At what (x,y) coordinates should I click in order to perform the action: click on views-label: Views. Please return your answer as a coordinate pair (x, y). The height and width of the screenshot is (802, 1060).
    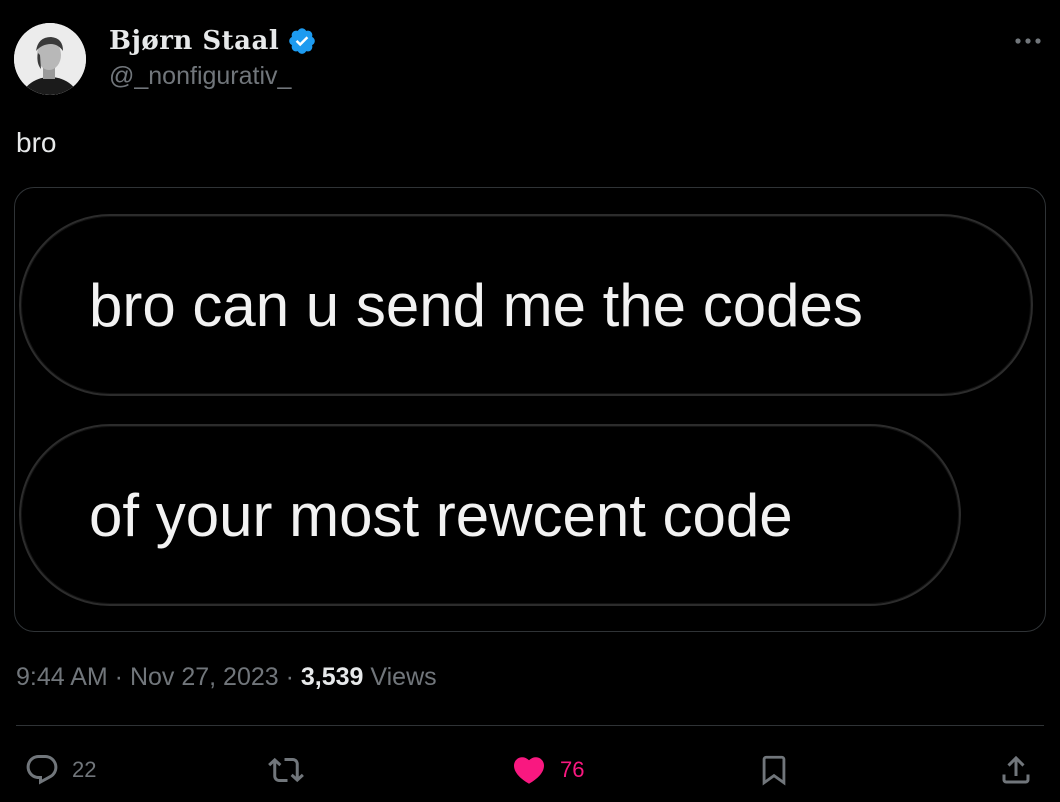
    Looking at the image, I should click on (403, 677).